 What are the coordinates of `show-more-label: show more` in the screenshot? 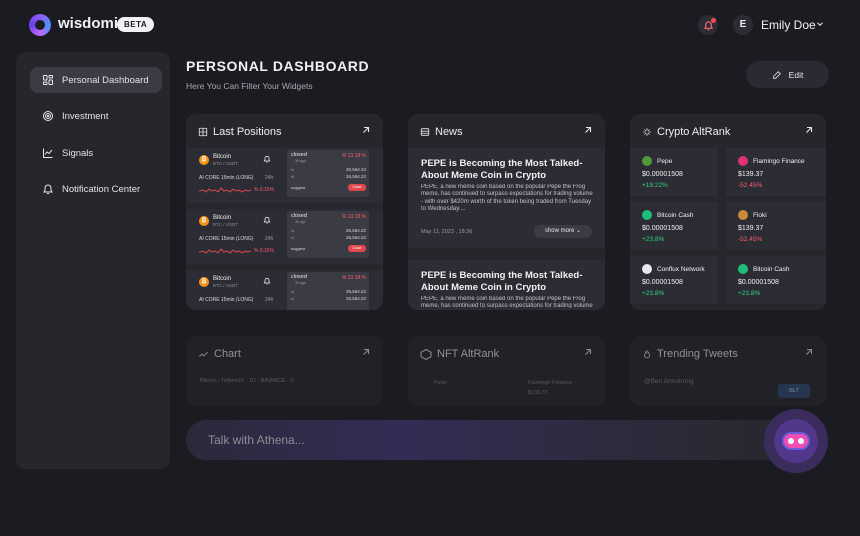 It's located at (559, 231).